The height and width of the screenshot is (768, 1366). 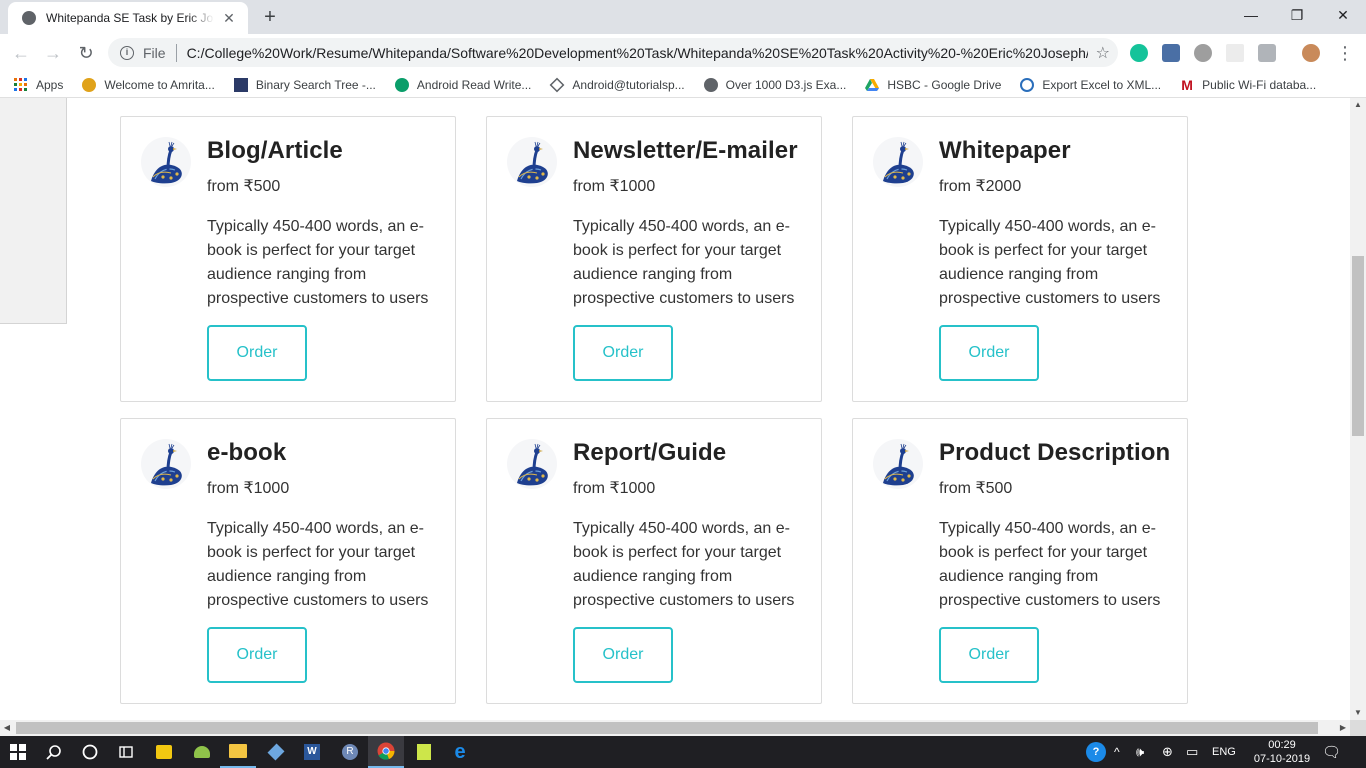 What do you see at coordinates (1140, 752) in the screenshot?
I see `volume-icon: 🕪` at bounding box center [1140, 752].